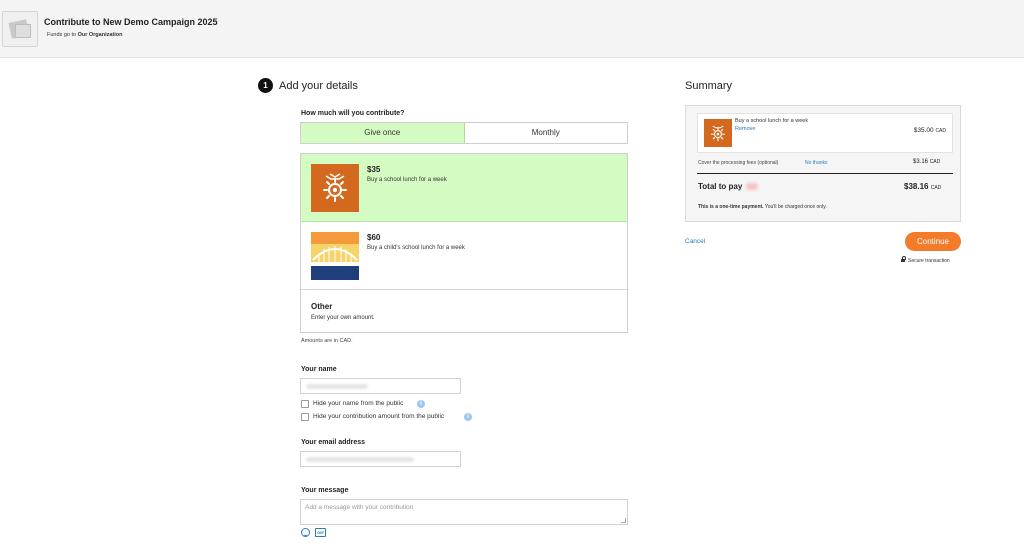 This screenshot has height=554, width=1024. What do you see at coordinates (464, 188) in the screenshot?
I see `option-35: $35 Buy a school lunch for a week` at bounding box center [464, 188].